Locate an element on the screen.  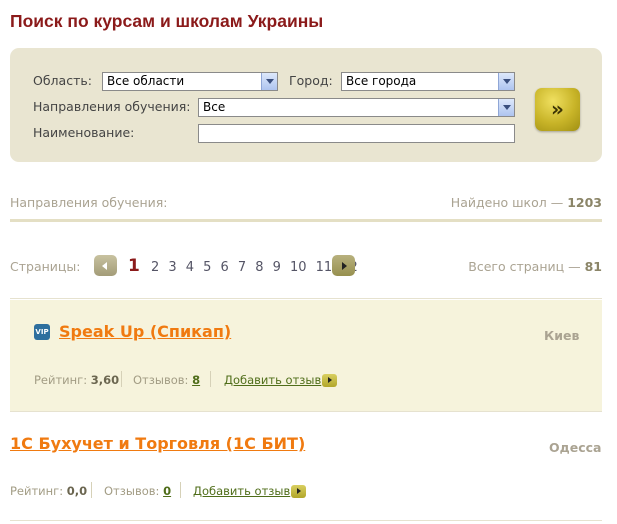
total-pages-summary: Всего страниц — 81 is located at coordinates (535, 266).